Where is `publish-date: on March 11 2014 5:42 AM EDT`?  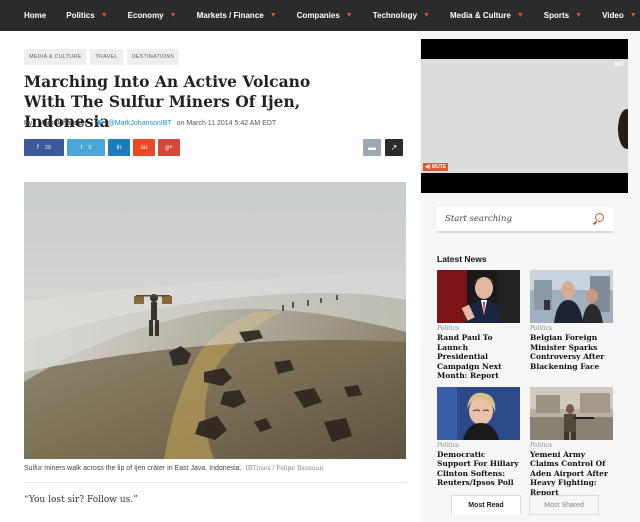
publish-date: on March 11 2014 5:42 AM EDT is located at coordinates (226, 123).